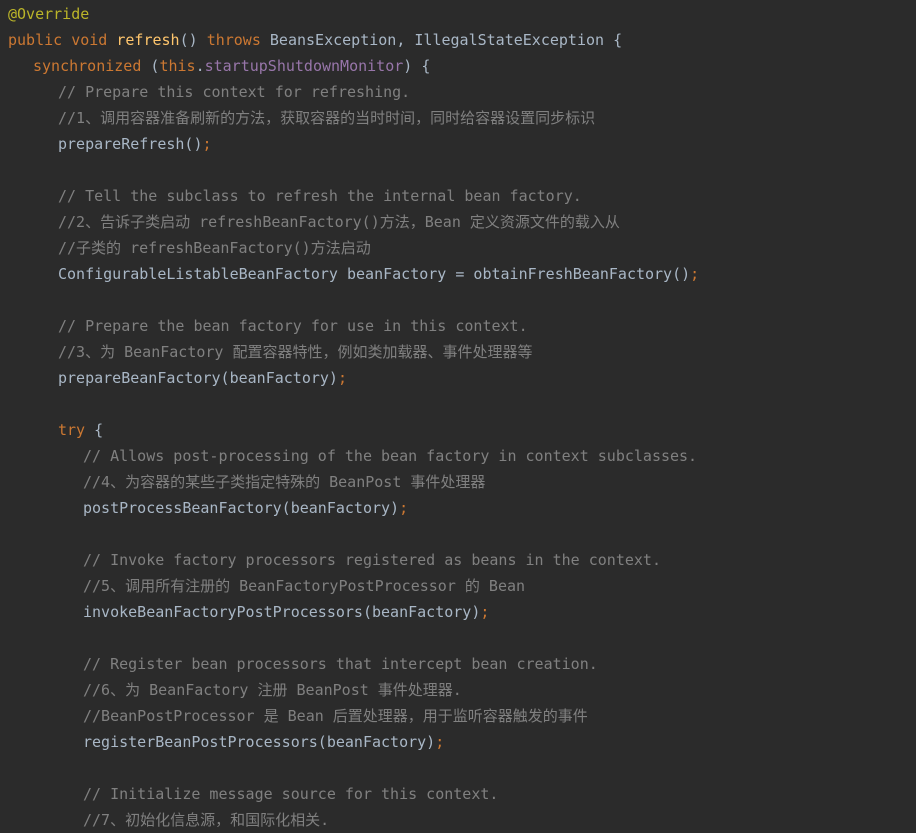 Image resolution: width=916 pixels, height=833 pixels. I want to click on code-line-10: //子类的 refreshBeanFactory()方法启动, so click(458, 248).